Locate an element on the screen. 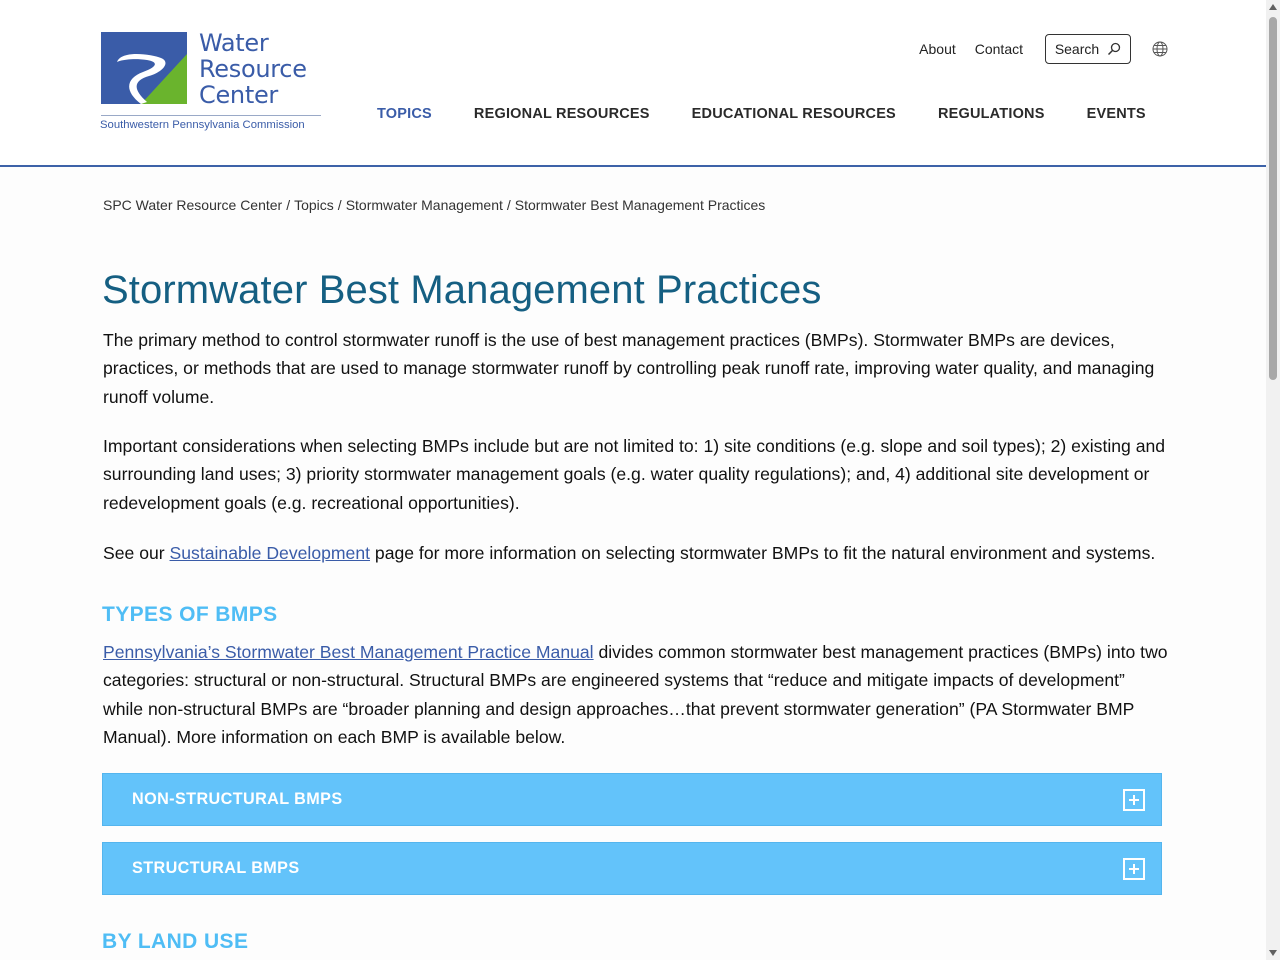 This screenshot has height=960, width=1280. scroll-up-arrow-icon is located at coordinates (1273, 7).